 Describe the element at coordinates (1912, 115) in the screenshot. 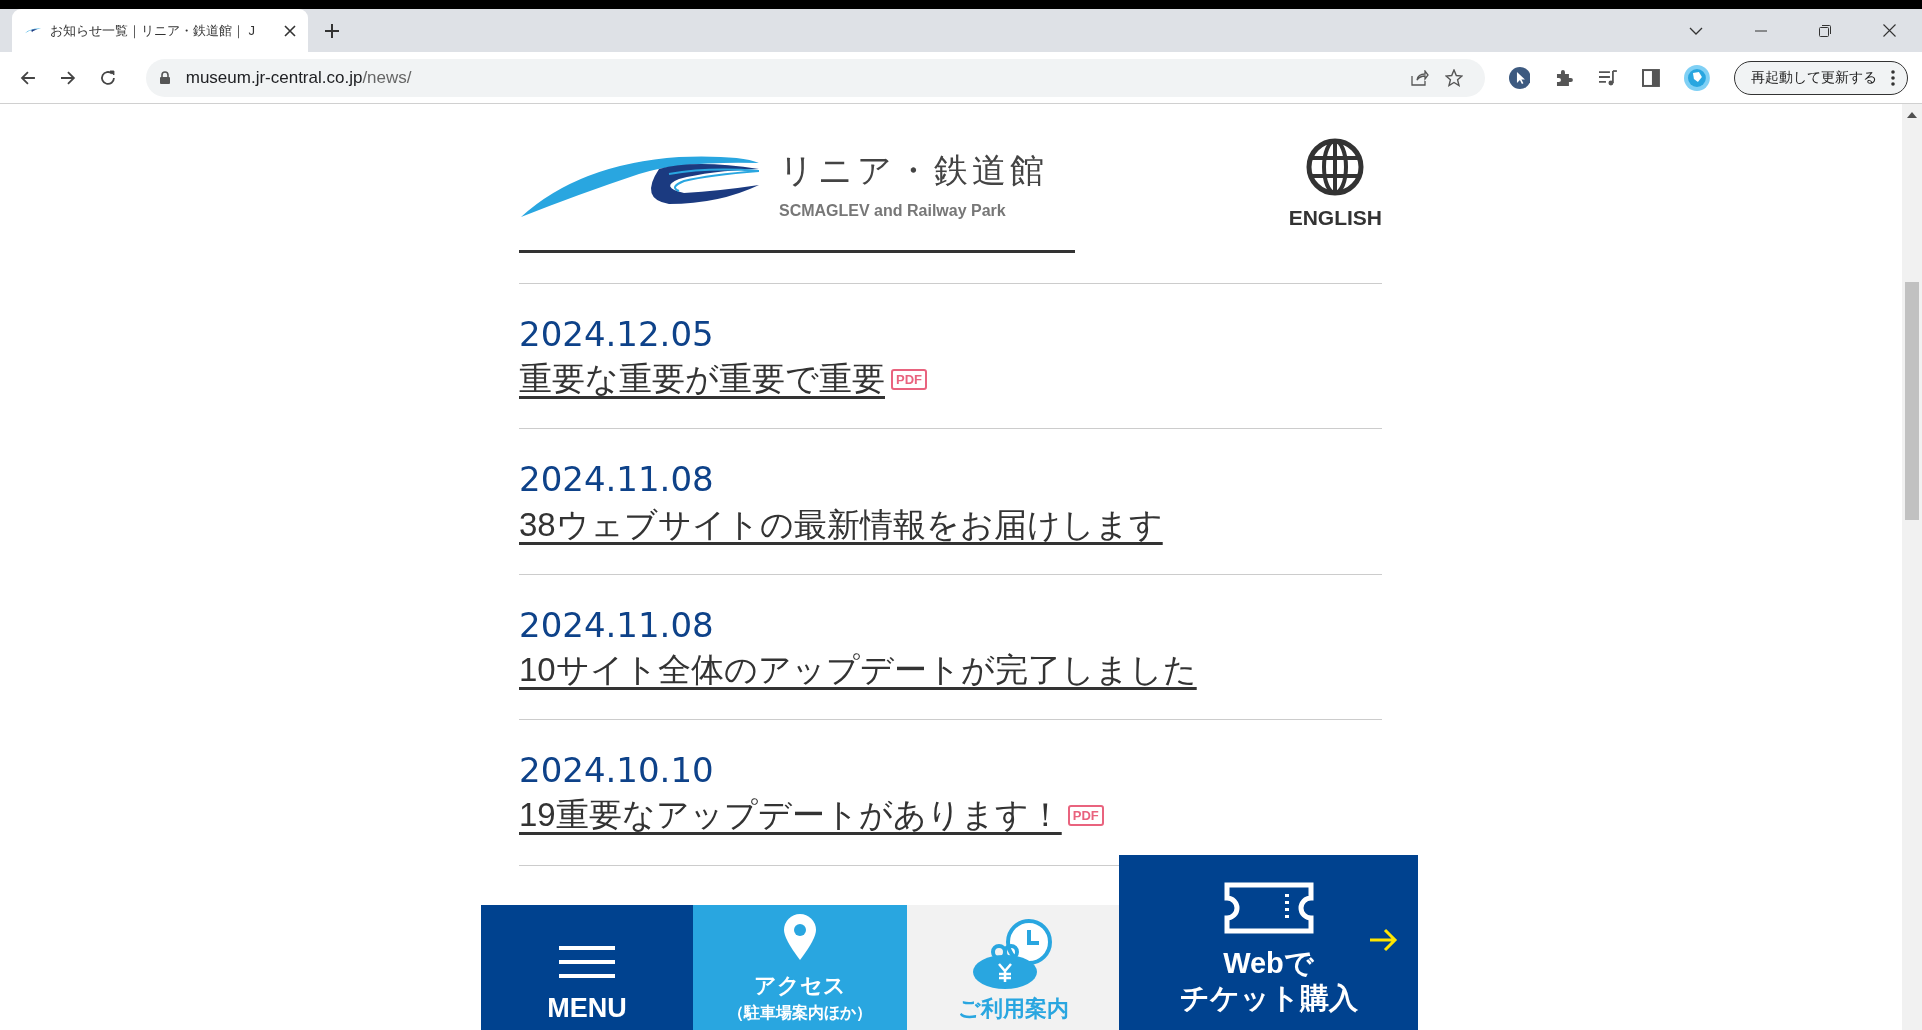

I see `scroll-up-icon` at that location.